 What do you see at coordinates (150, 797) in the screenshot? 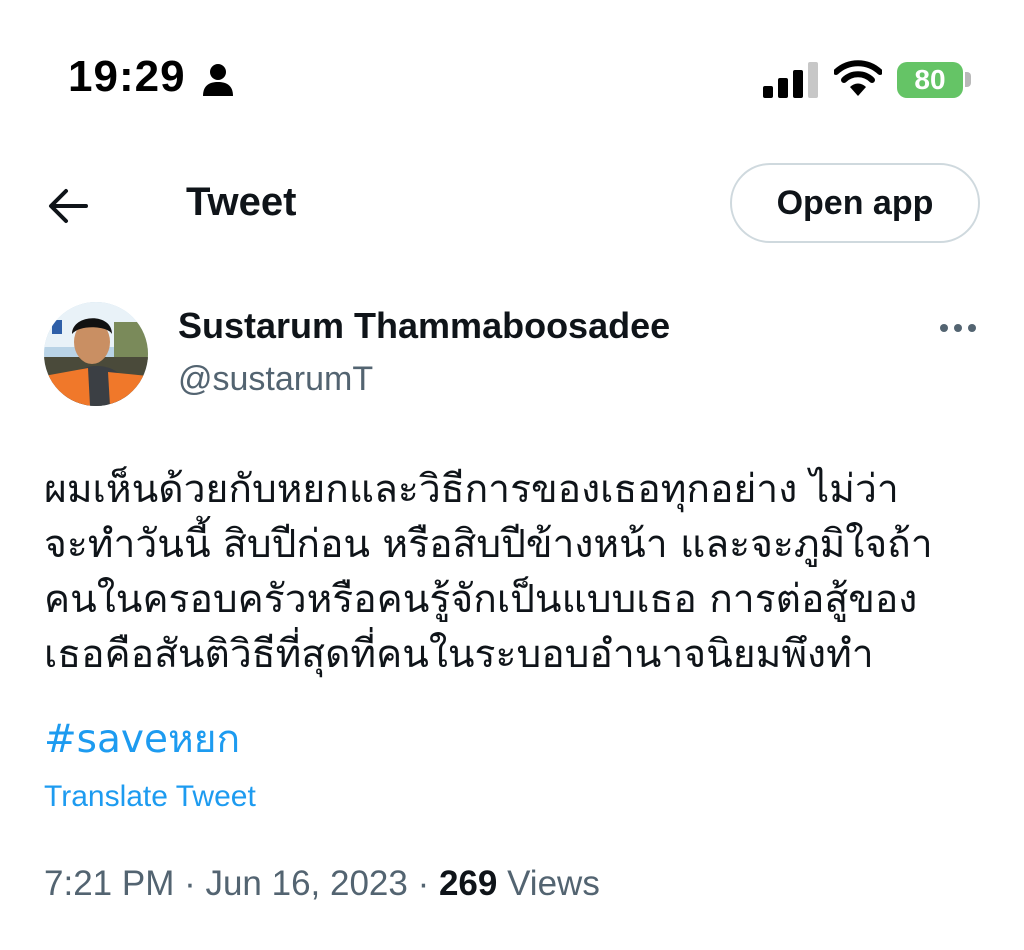
I see `translate-tweet-link: Translate Tweet` at bounding box center [150, 797].